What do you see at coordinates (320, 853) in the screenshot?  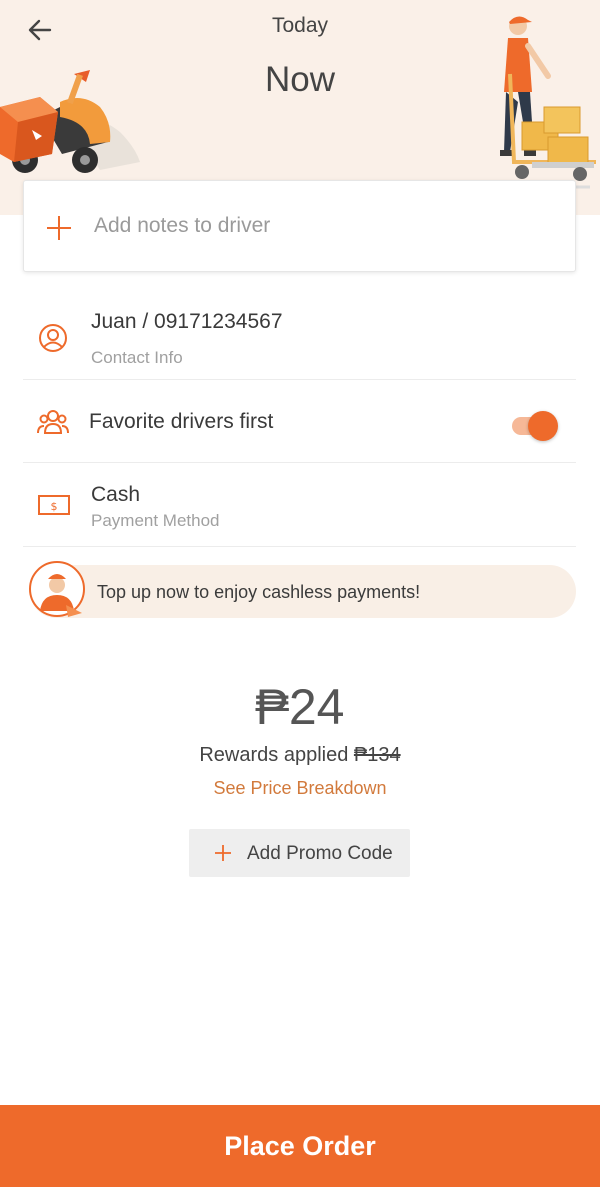 I see `add-promo-code-label: Add Promo Code` at bounding box center [320, 853].